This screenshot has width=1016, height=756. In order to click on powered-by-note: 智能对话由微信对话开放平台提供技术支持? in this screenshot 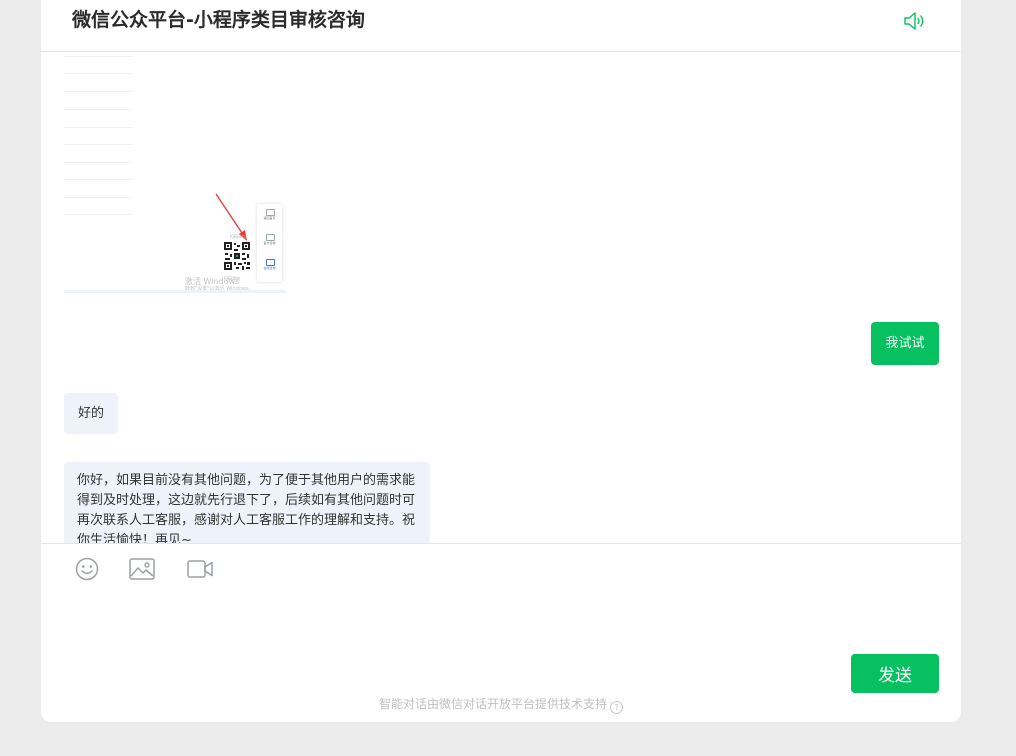, I will do `click(501, 704)`.